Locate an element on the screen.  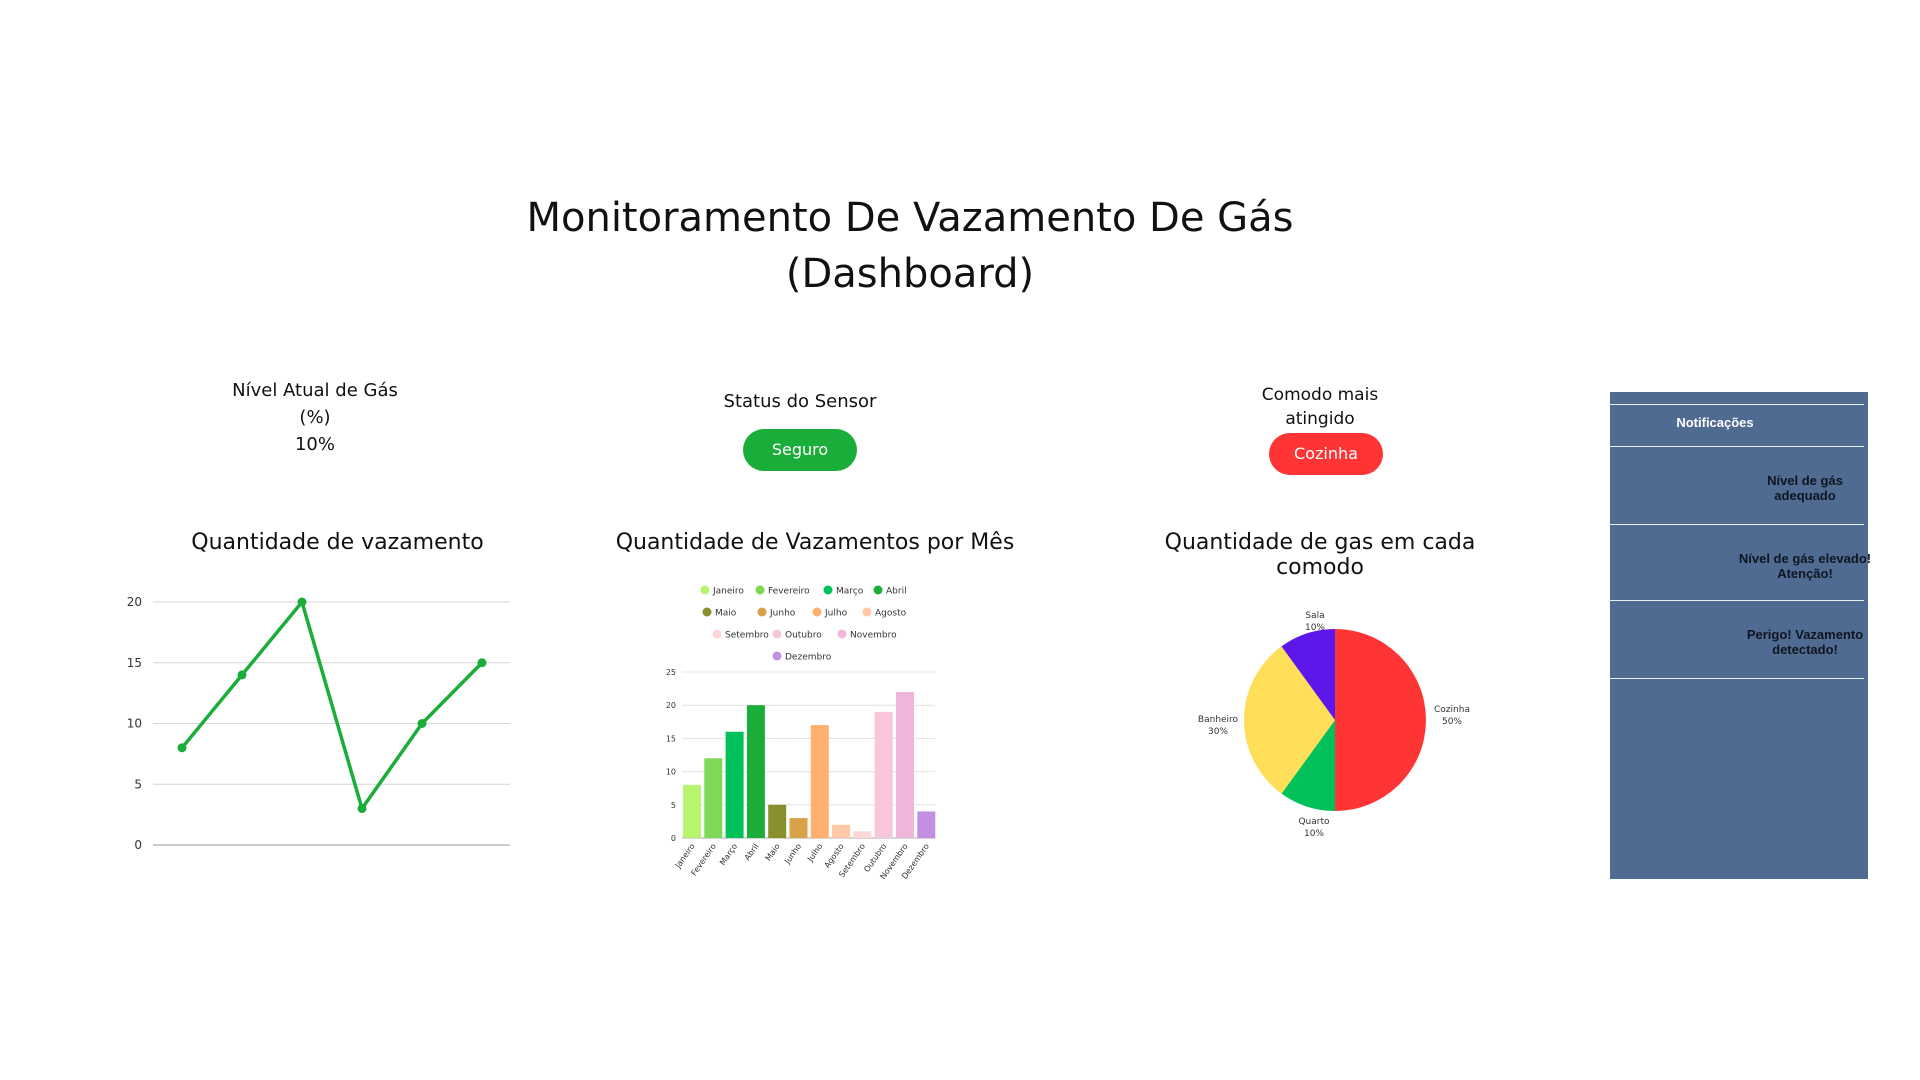
most-affected-room-label-line2: atingido is located at coordinates (1320, 419).